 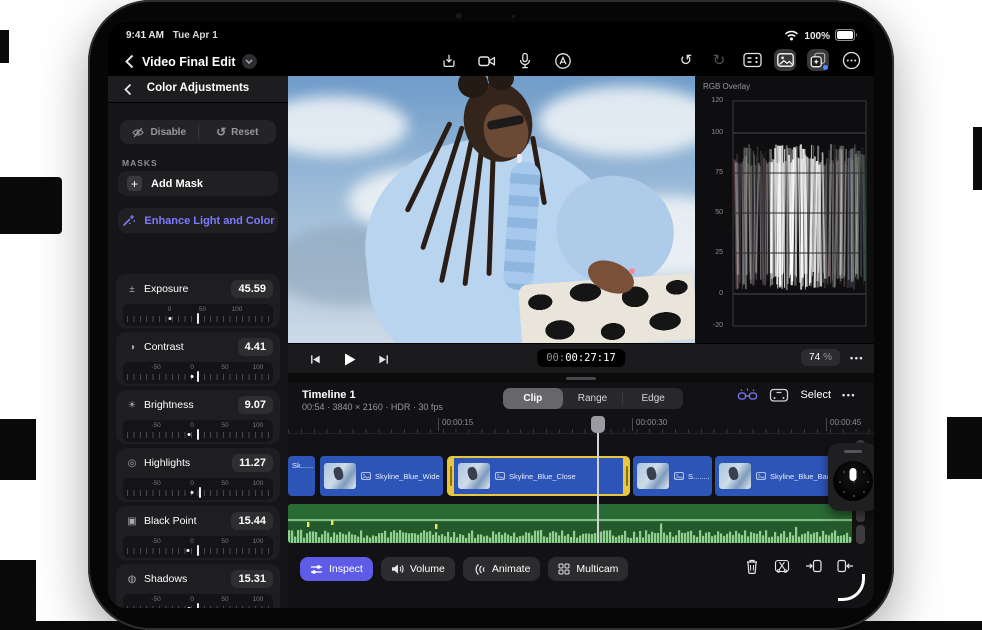 I want to click on black-point-icon: ▣, so click(x=132, y=521).